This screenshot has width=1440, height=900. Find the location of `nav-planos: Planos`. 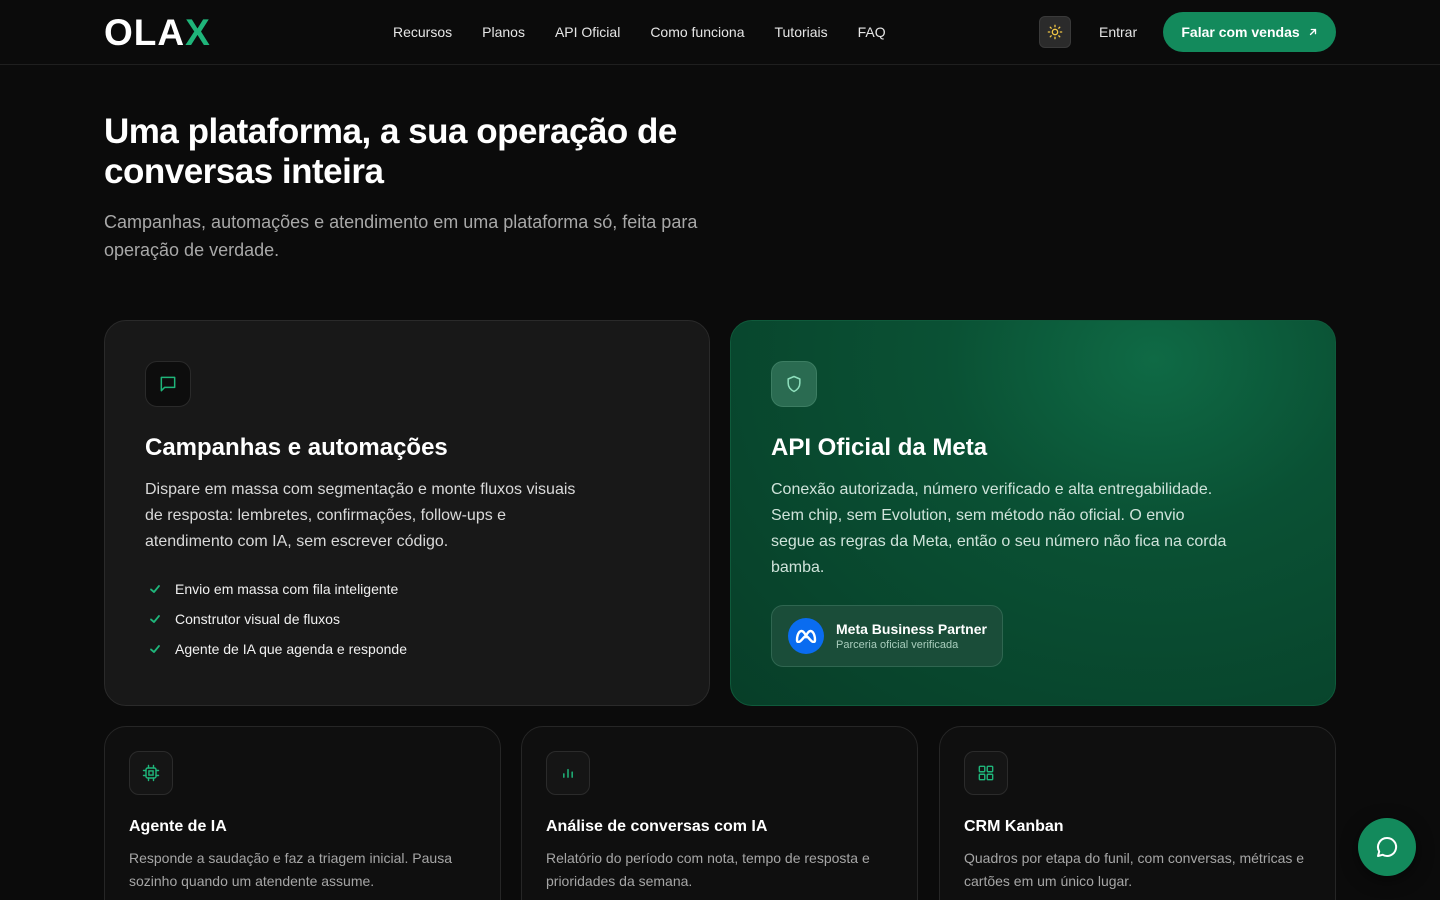

nav-planos: Planos is located at coordinates (503, 32).